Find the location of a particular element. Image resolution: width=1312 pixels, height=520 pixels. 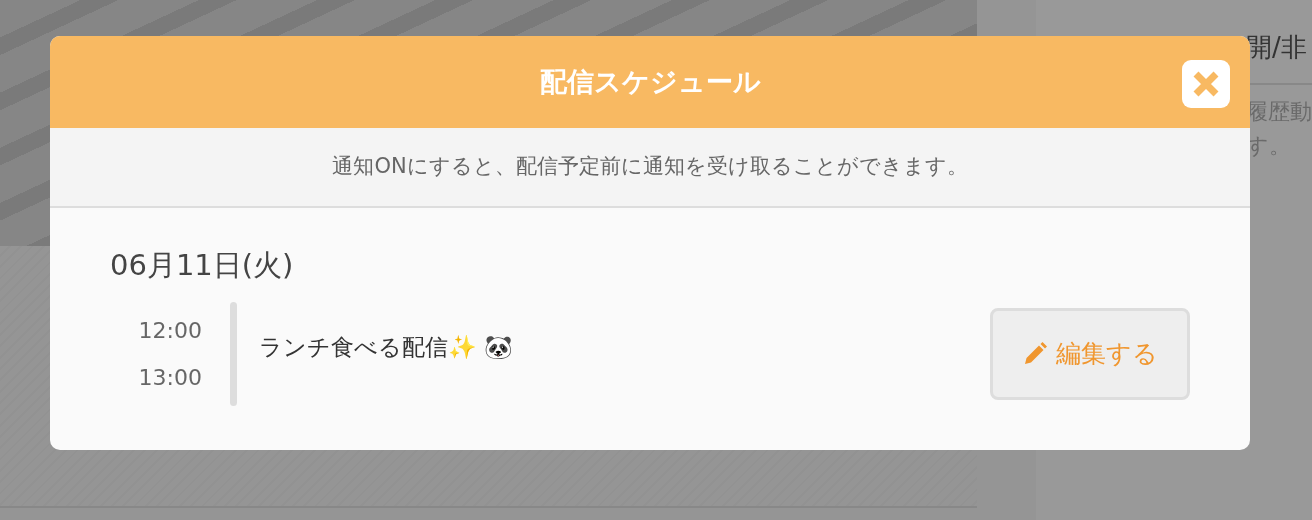

close-button is located at coordinates (1206, 84).